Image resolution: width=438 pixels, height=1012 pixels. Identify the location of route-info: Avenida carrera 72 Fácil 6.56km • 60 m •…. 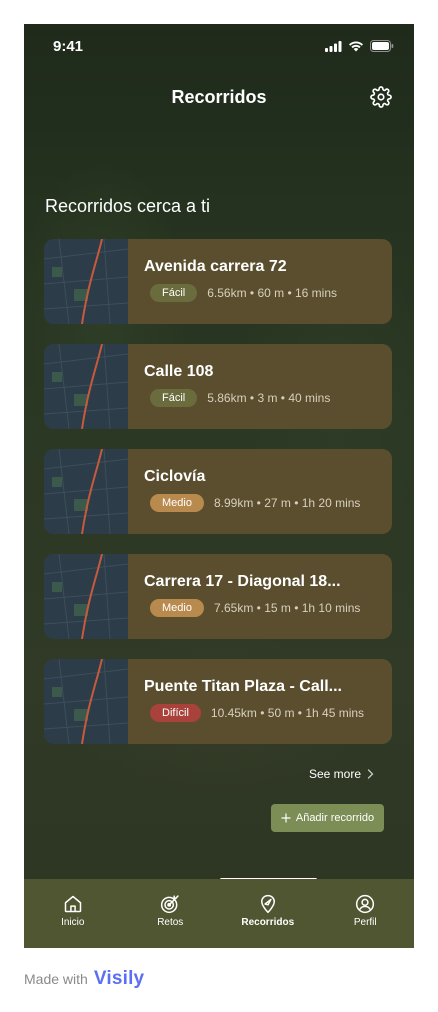
(260, 281).